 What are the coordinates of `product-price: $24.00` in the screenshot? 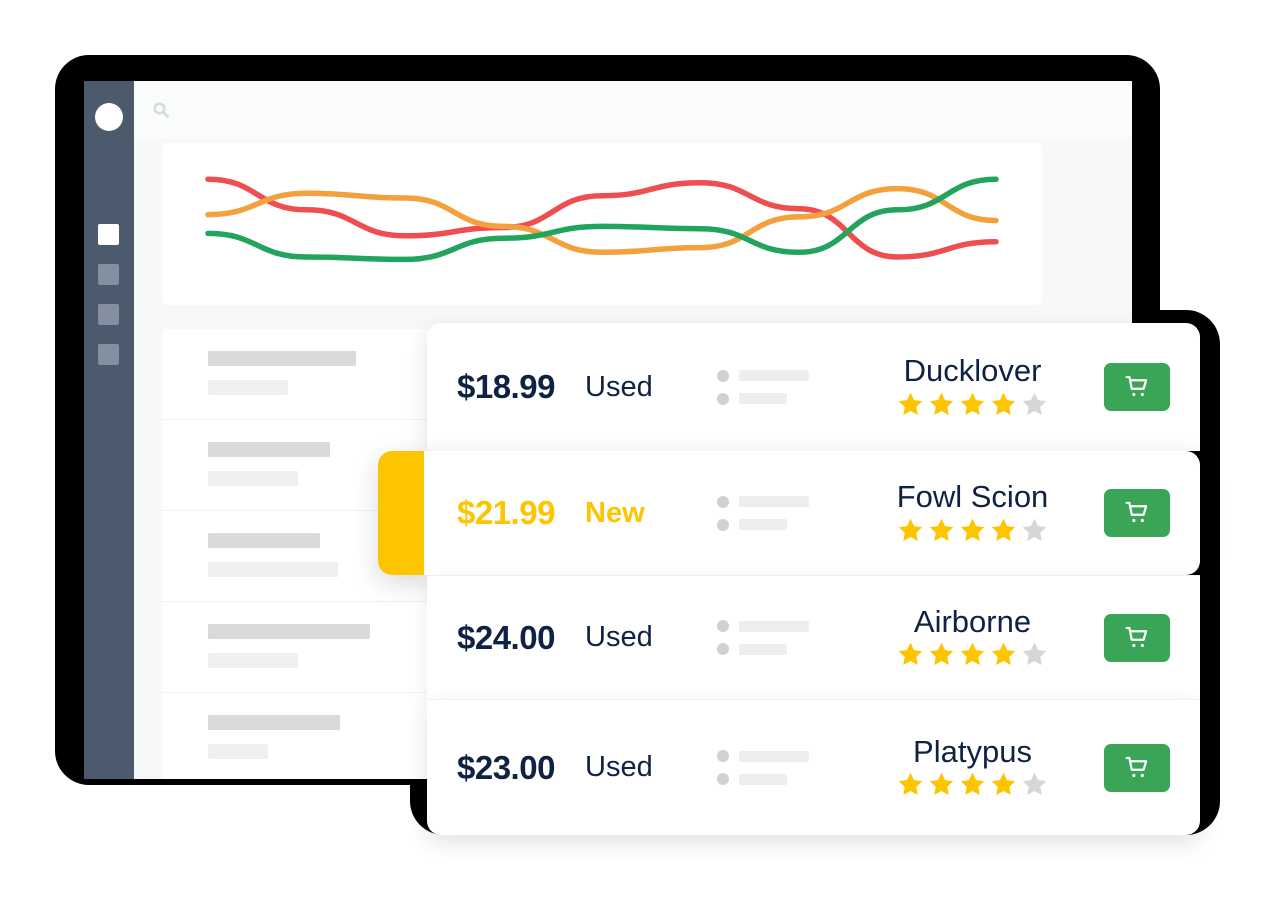 It's located at (506, 637).